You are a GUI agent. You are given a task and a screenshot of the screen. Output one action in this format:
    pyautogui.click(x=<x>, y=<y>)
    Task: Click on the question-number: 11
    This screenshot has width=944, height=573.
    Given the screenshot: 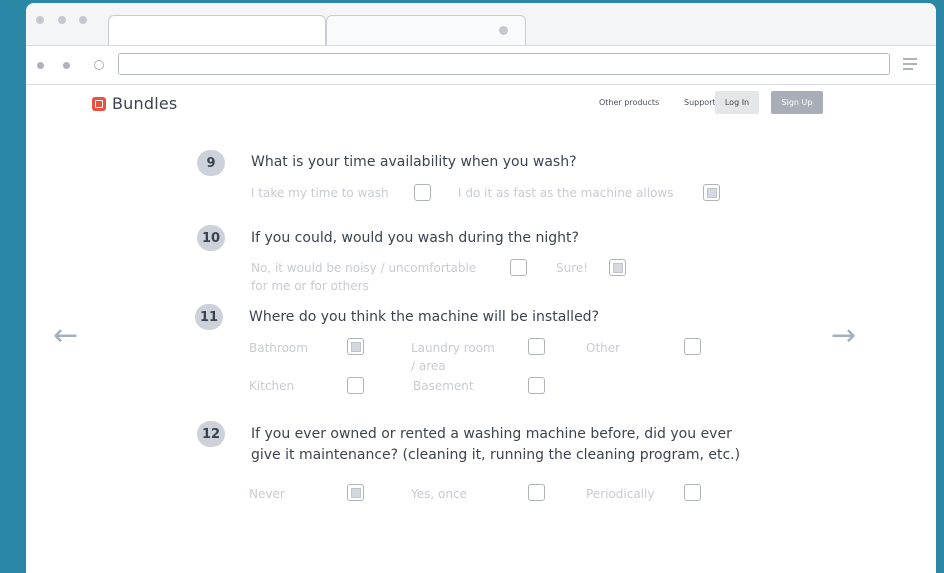 What is the action you would take?
    pyautogui.click(x=209, y=317)
    